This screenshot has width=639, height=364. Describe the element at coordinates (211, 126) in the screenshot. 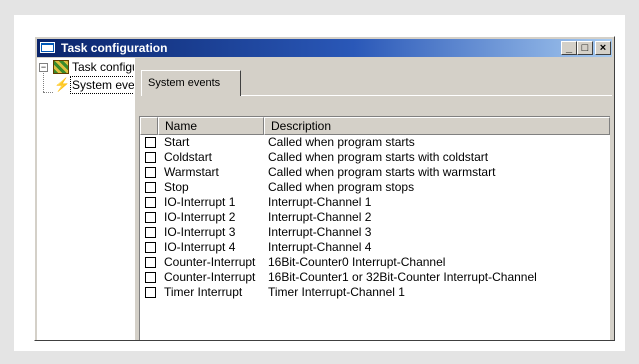

I see `column-header-name: Name` at that location.